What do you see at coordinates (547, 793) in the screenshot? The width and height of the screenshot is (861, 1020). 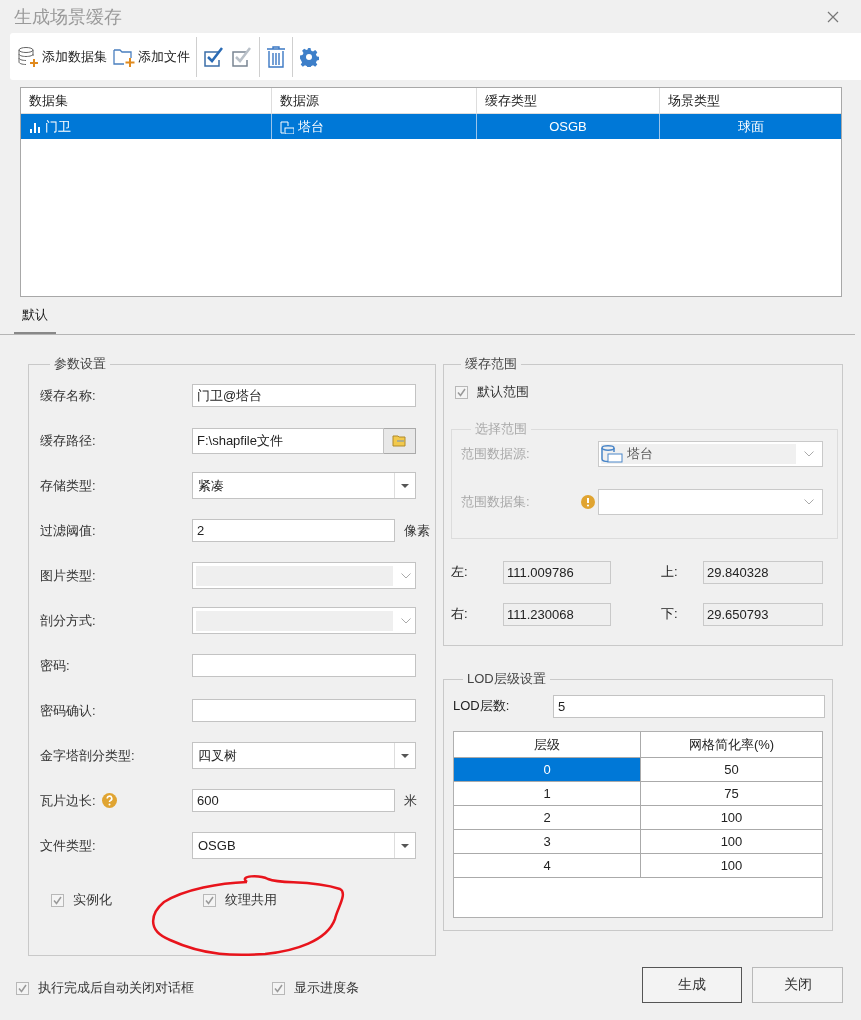 I see `table-cell: 1` at bounding box center [547, 793].